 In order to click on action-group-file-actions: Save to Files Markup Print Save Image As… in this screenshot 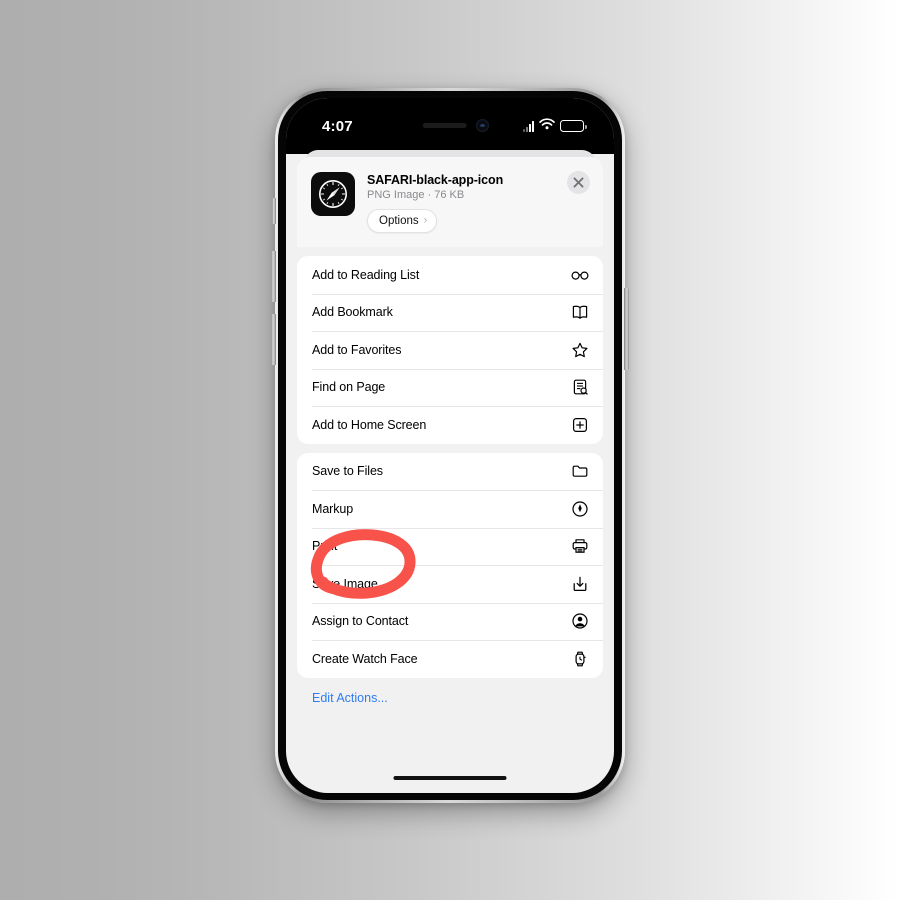, I will do `click(450, 565)`.